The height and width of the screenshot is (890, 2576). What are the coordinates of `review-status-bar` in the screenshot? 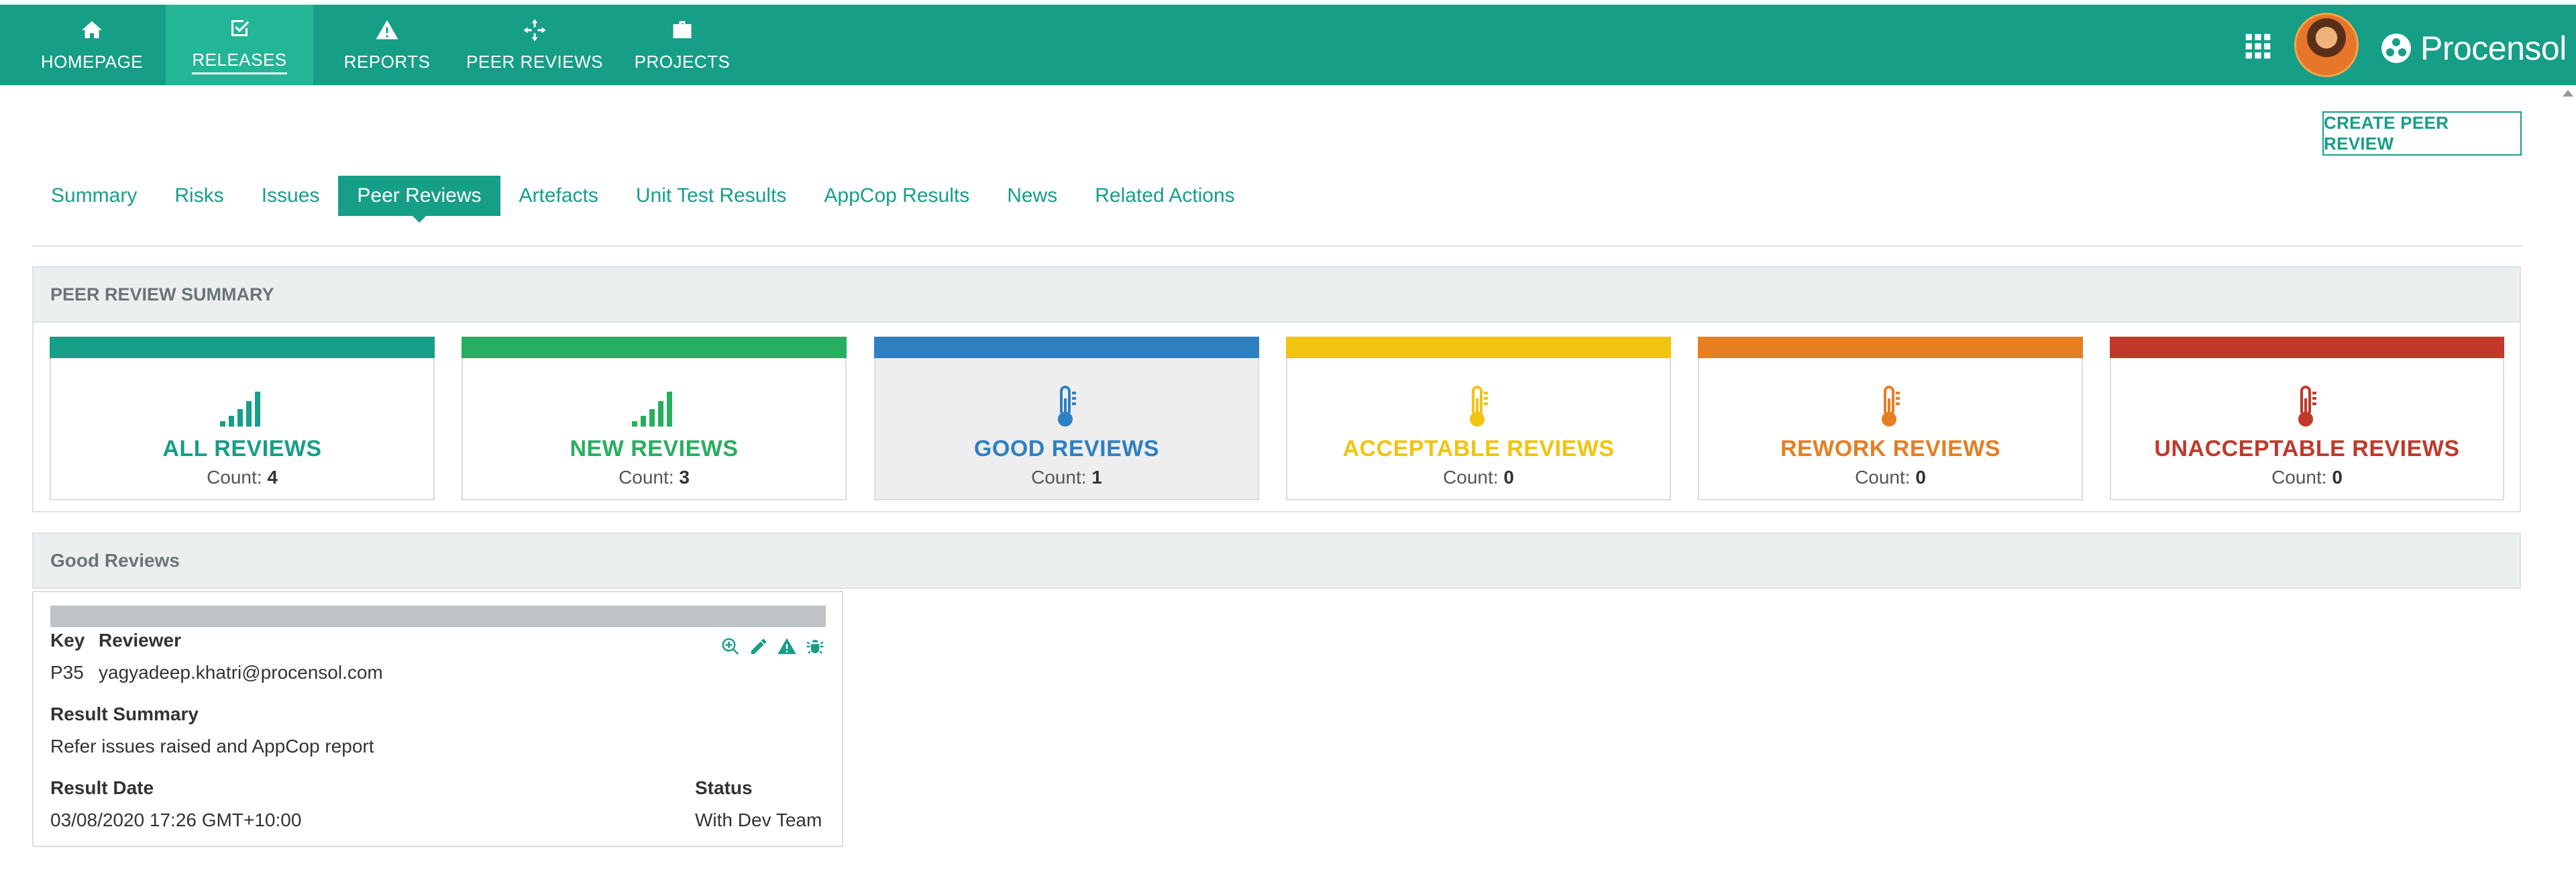 It's located at (438, 616).